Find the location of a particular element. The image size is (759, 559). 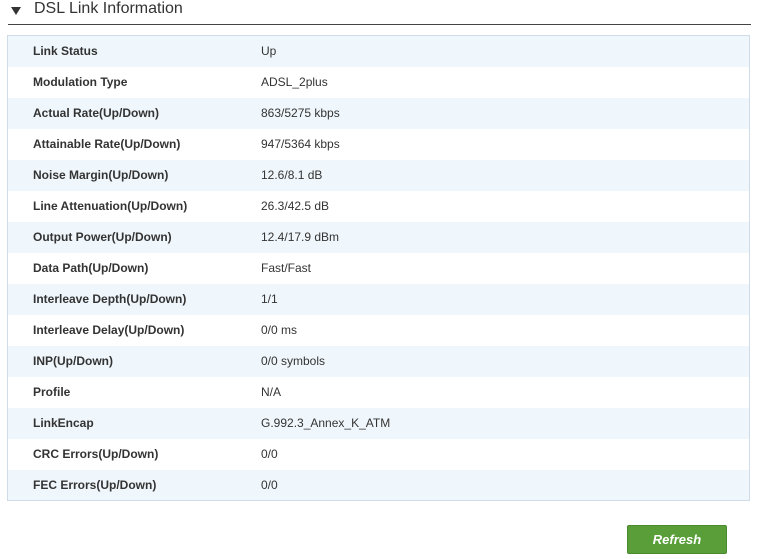

row-value: 0/0 symbols is located at coordinates (293, 361).